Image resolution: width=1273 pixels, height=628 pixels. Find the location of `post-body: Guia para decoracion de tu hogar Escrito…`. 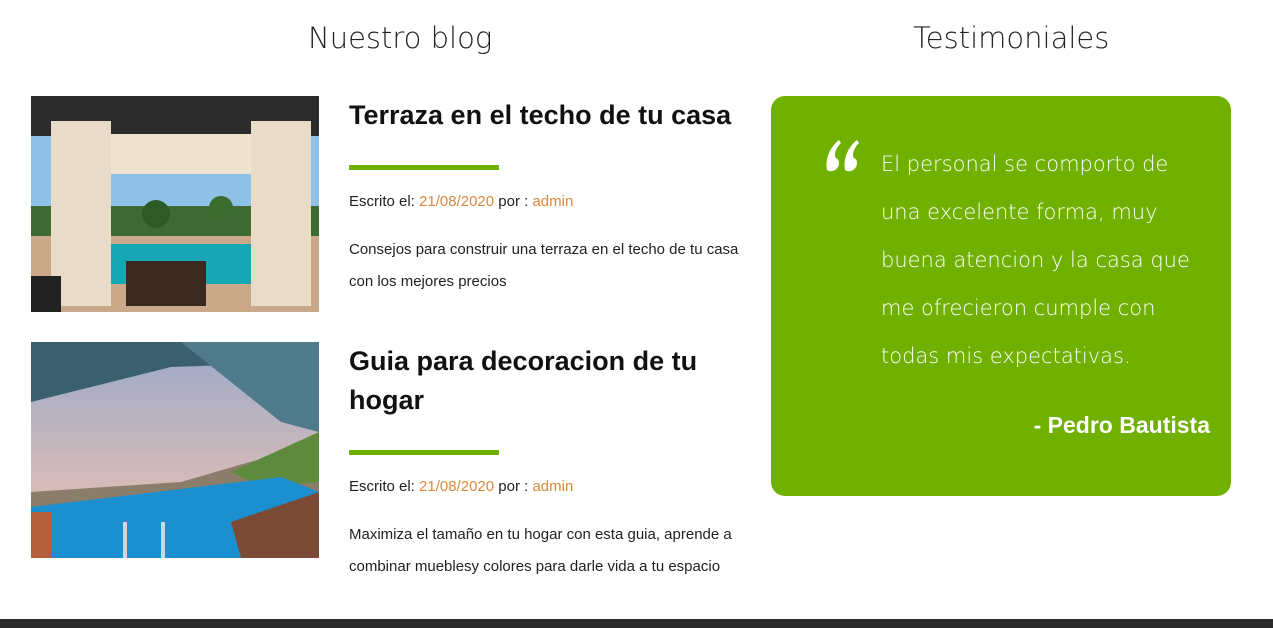

post-body: Guia para decoracion de tu hogar Escrito… is located at coordinates (551, 462).